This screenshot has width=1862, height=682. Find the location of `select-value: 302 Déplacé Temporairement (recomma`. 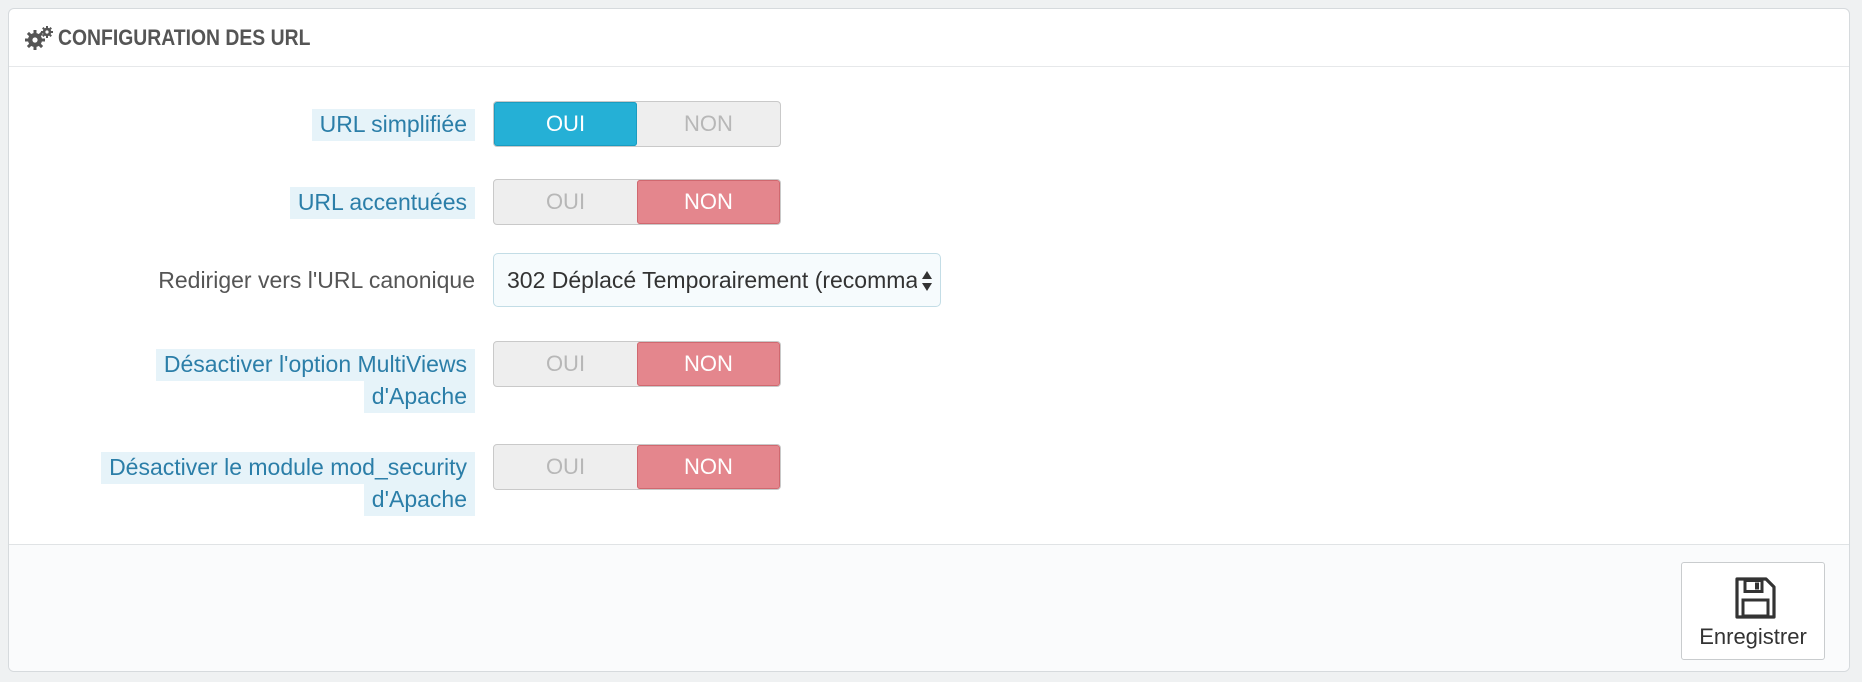

select-value: 302 Déplacé Temporairement (recomma is located at coordinates (712, 279).